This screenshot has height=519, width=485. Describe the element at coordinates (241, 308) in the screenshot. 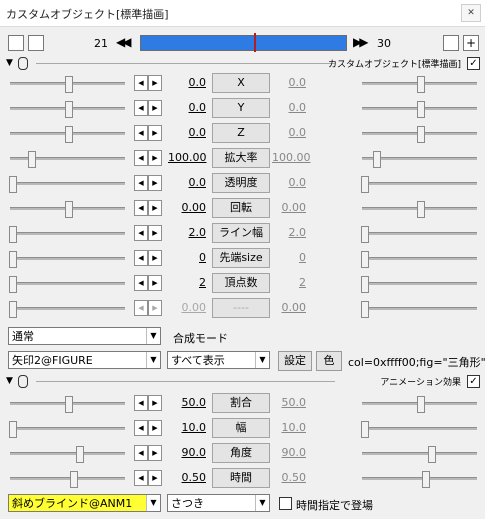

I see `param-button: ----` at that location.